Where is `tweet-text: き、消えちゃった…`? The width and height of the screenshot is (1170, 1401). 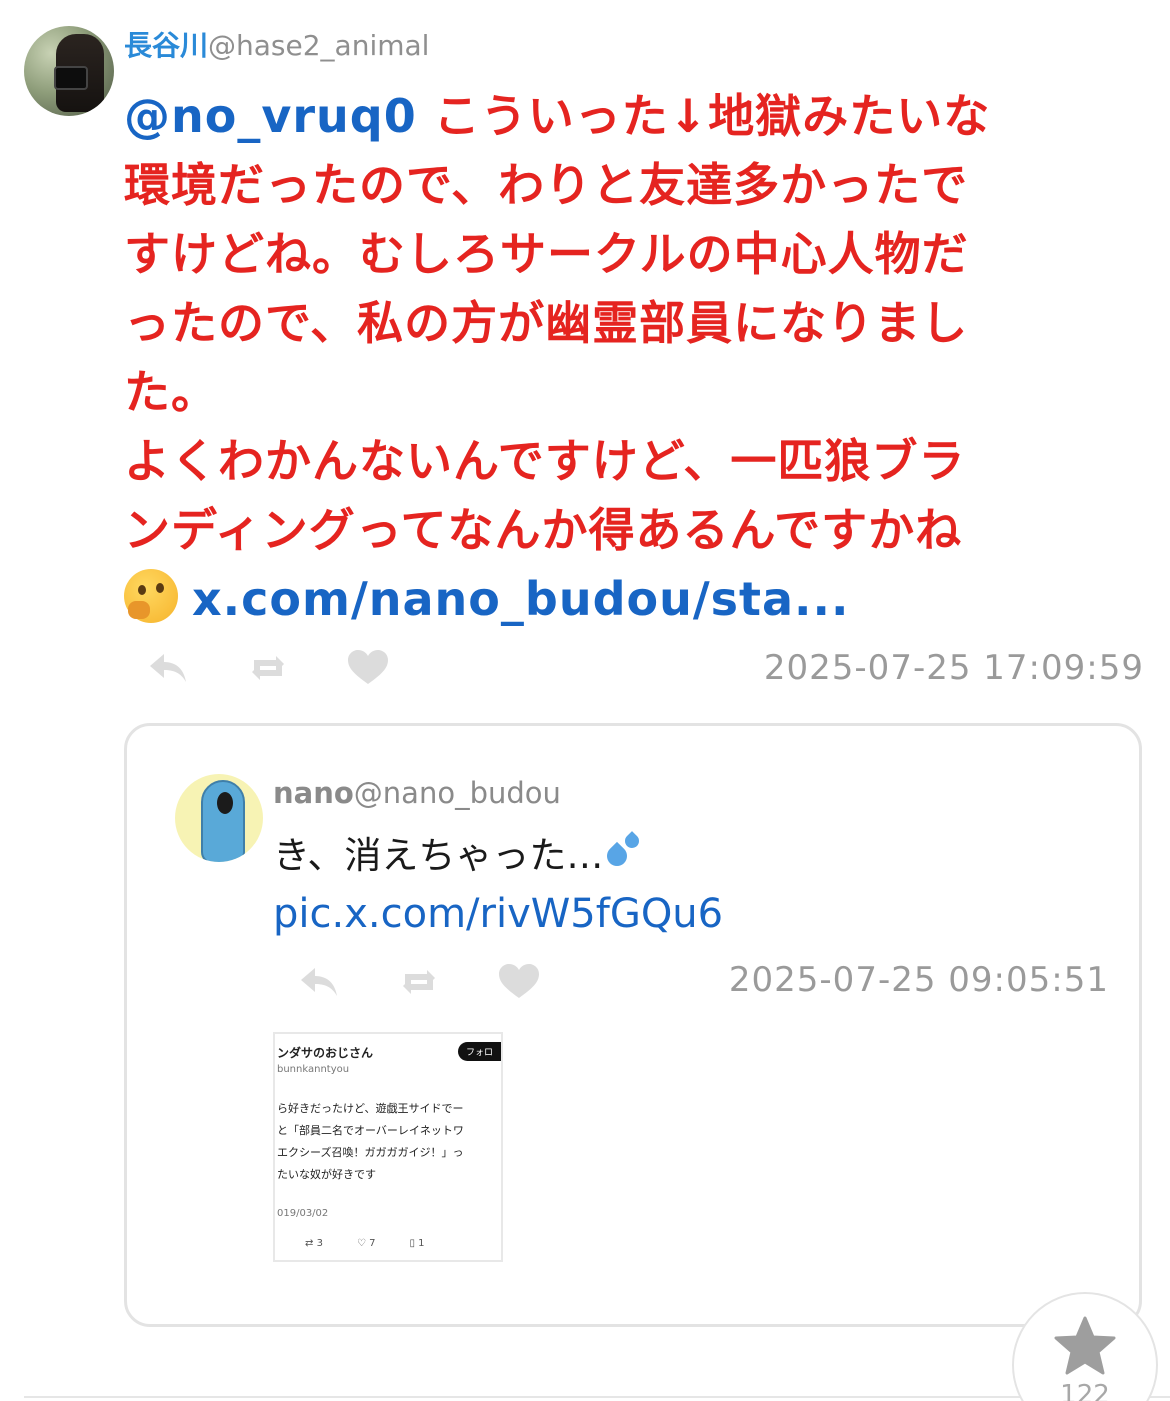
tweet-text: き、消えちゃった… is located at coordinates (438, 855).